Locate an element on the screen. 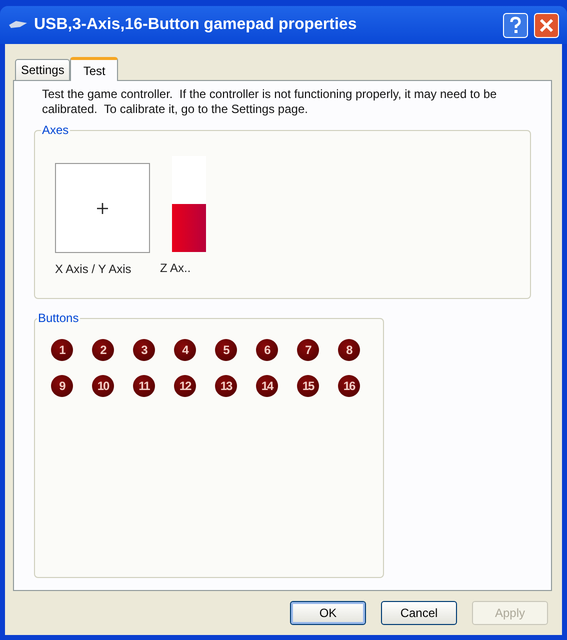 Image resolution: width=567 pixels, height=640 pixels. button-indicator: 6 is located at coordinates (267, 350).